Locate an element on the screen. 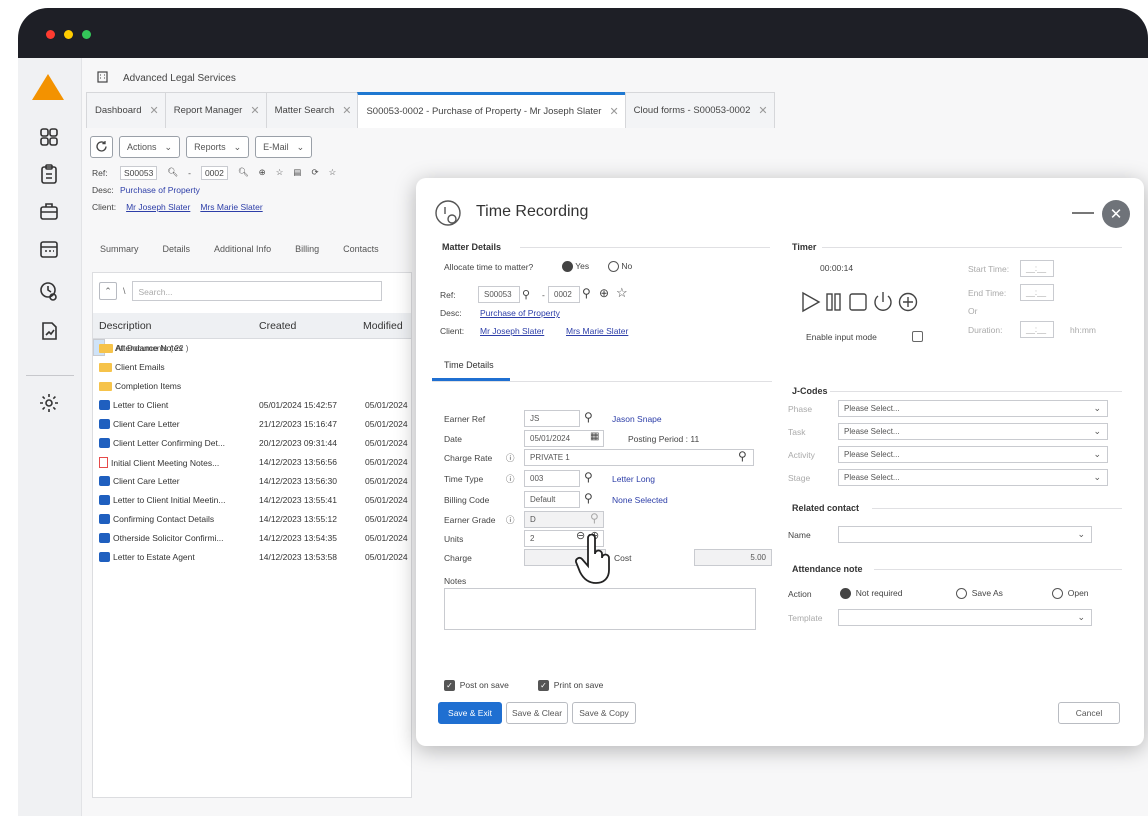 The width and height of the screenshot is (1148, 816). save-copy-button: Save & Copy is located at coordinates (604, 713).